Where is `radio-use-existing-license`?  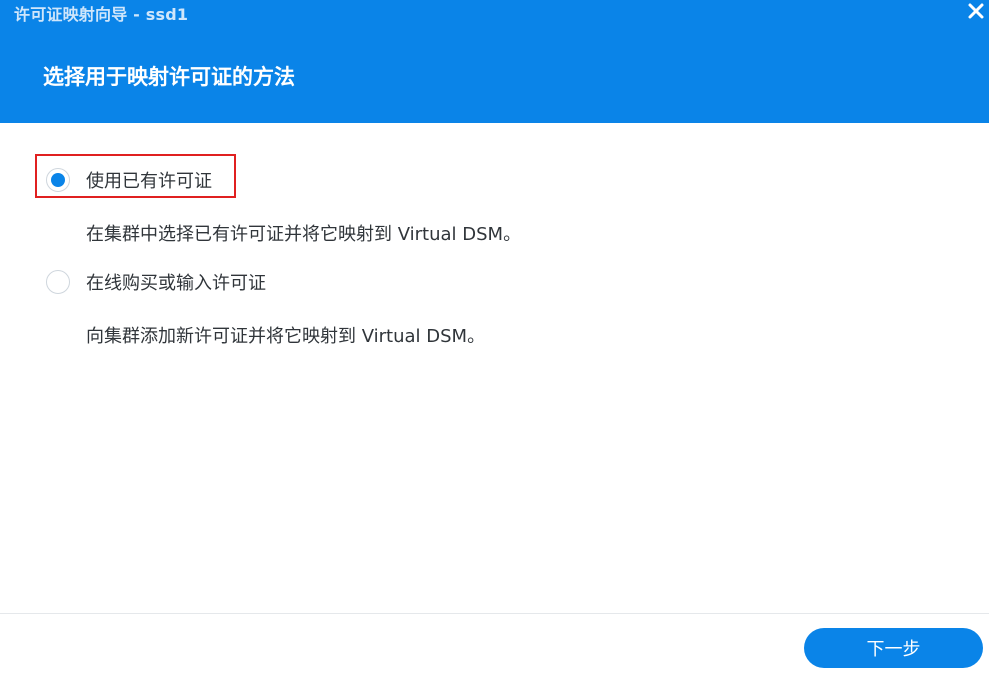
radio-use-existing-license is located at coordinates (58, 180).